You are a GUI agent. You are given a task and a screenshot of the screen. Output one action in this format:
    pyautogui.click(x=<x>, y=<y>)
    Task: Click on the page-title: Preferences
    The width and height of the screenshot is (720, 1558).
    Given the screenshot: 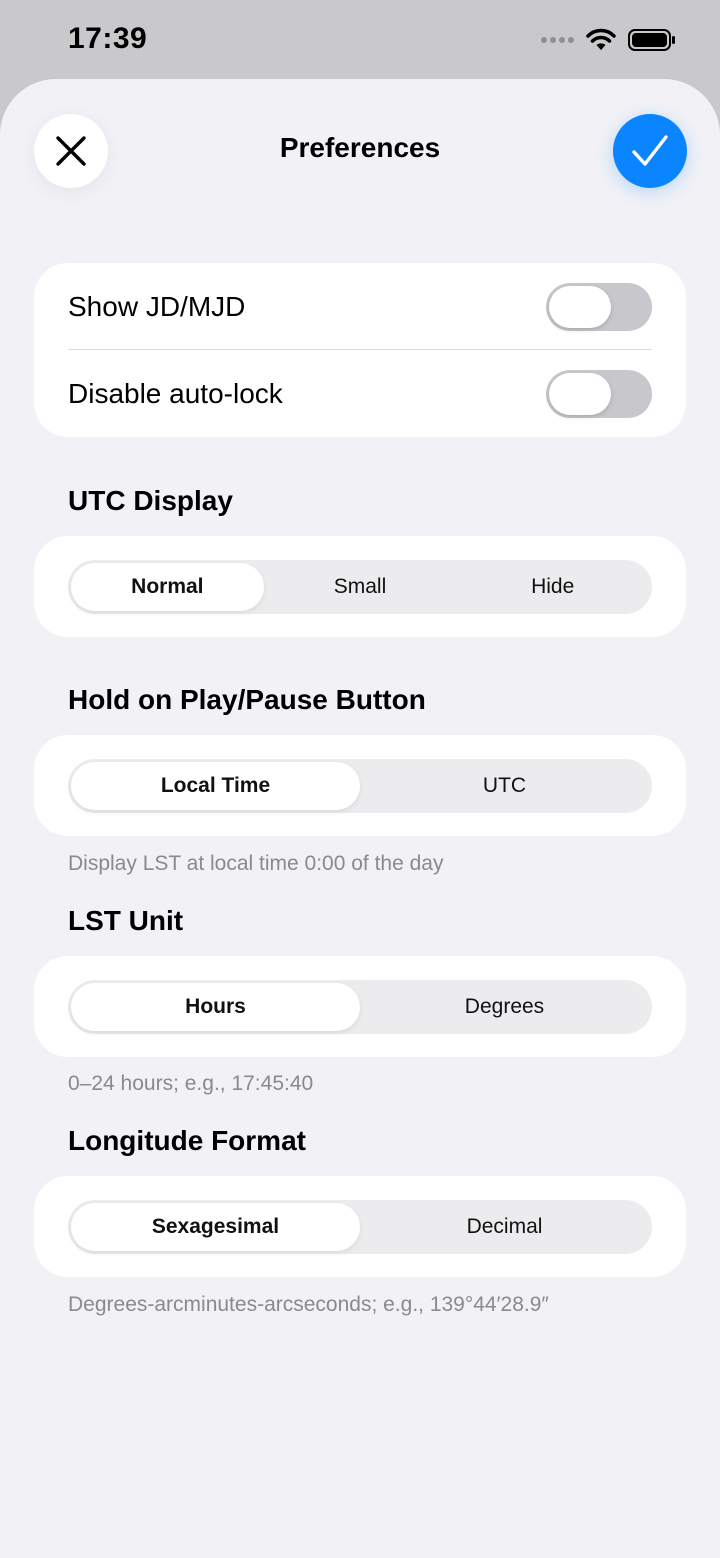 What is the action you would take?
    pyautogui.click(x=360, y=147)
    